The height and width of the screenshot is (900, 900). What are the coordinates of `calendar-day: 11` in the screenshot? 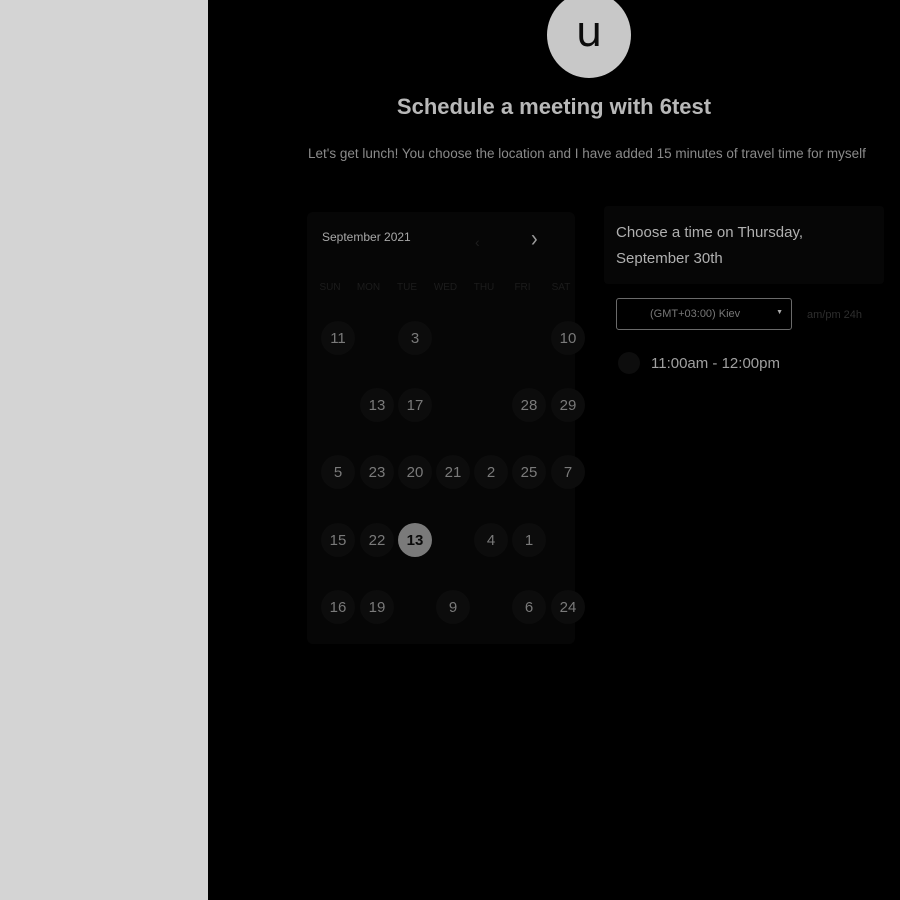 It's located at (338, 338).